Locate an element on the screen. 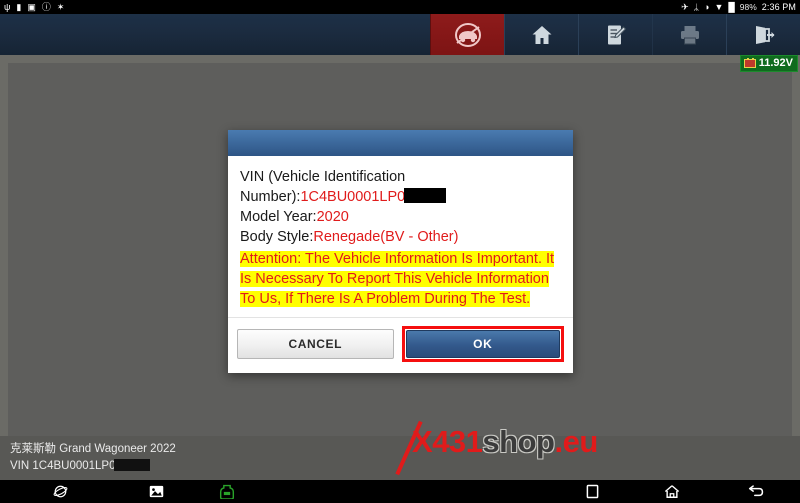  vin-number-label: Number): is located at coordinates (270, 197).